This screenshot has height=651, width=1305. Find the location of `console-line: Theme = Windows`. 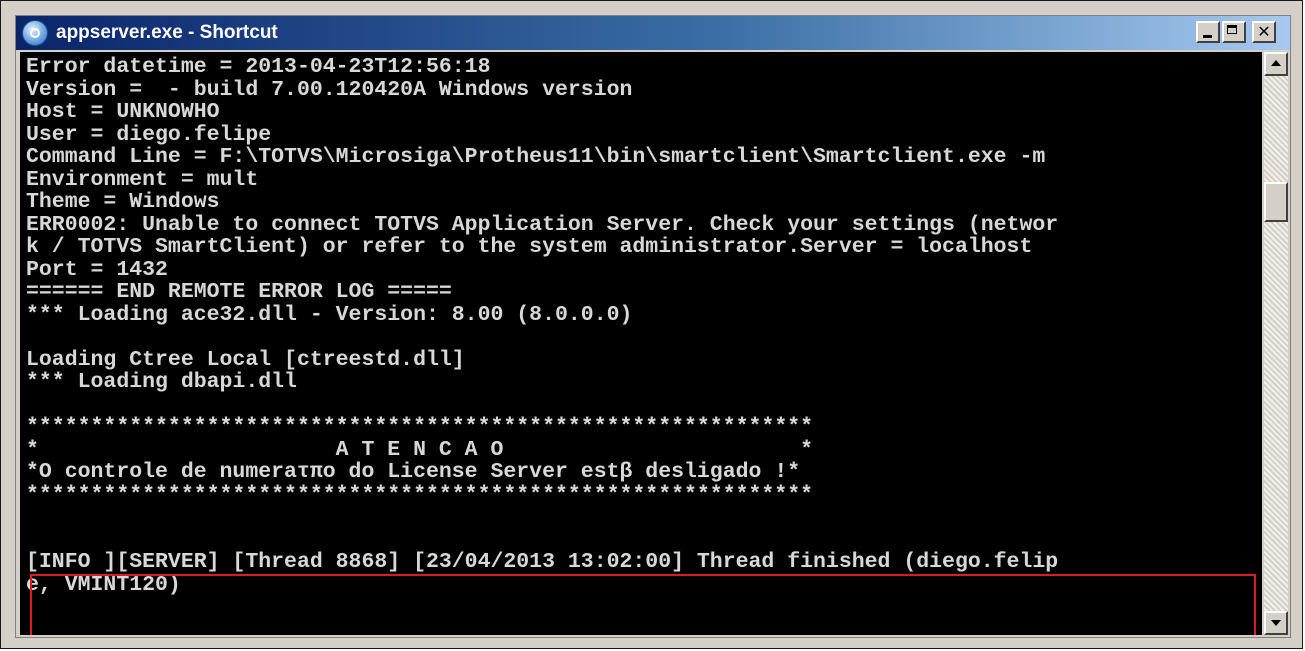

console-line: Theme = Windows is located at coordinates (123, 202).